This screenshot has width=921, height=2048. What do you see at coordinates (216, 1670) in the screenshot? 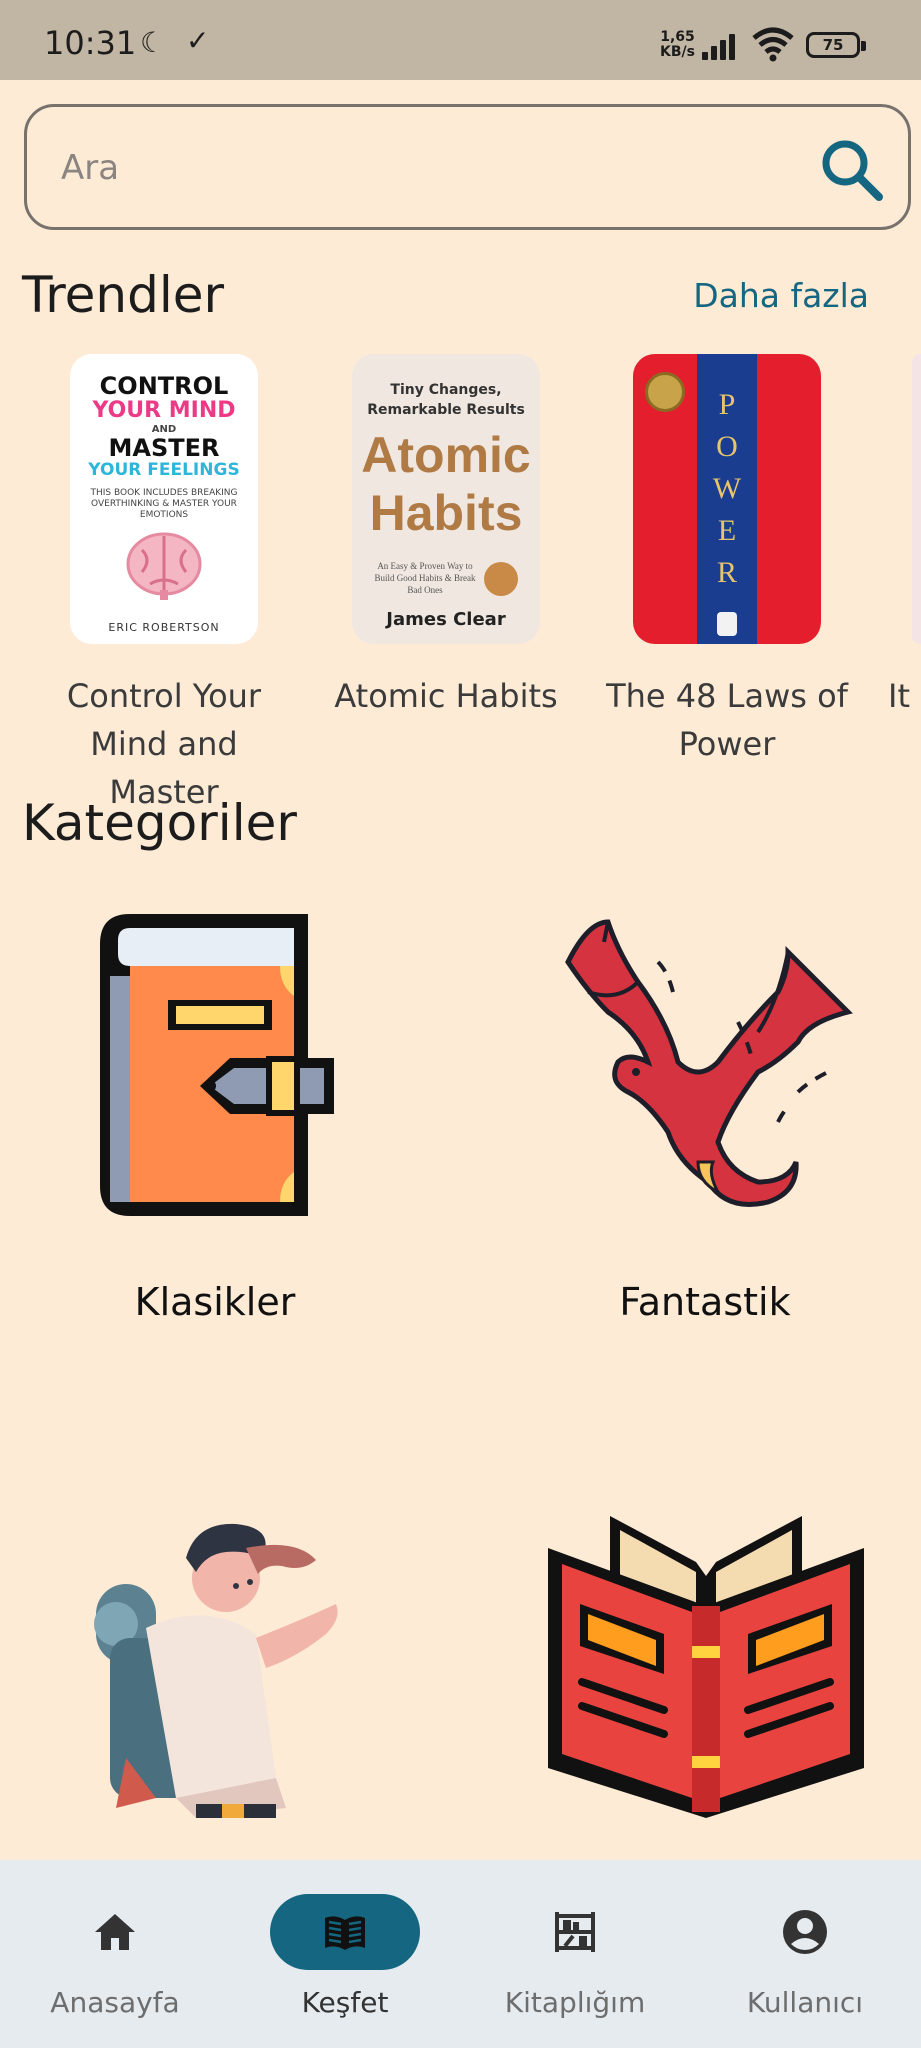
I see `explorer-icon` at bounding box center [216, 1670].